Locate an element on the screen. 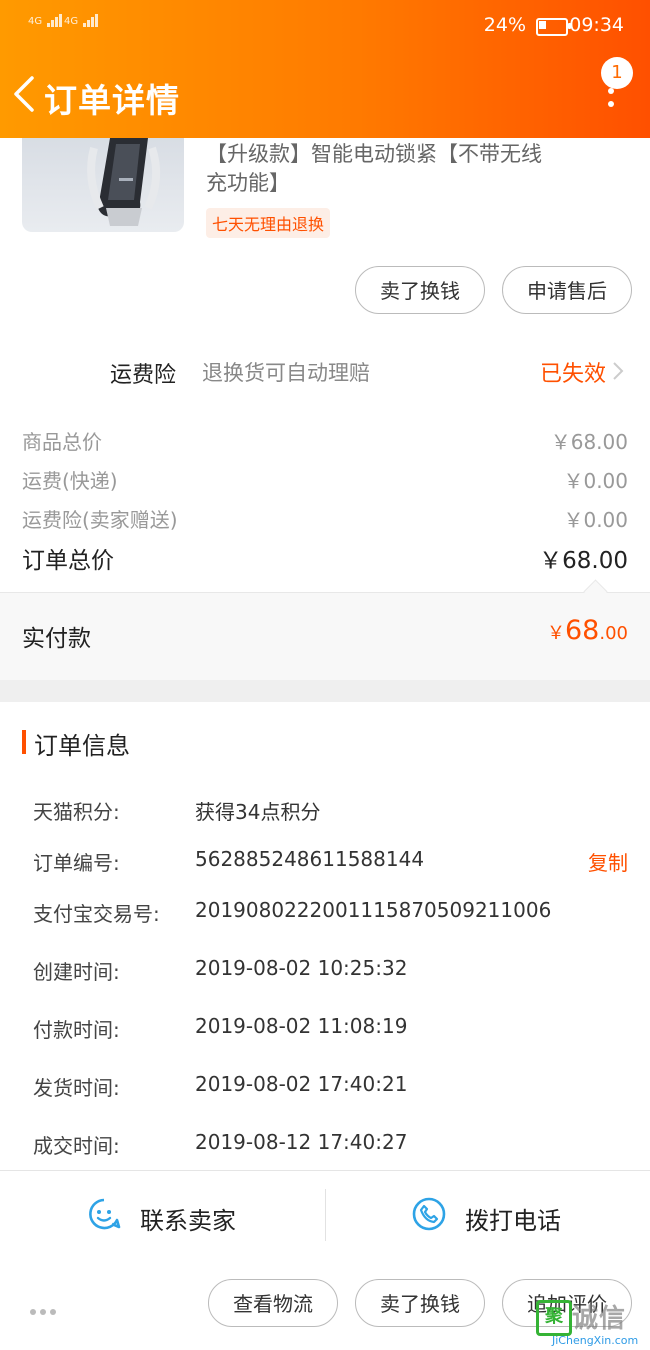 This screenshot has width=650, height=1350. info-value: 2019-08-02 11:08:19 is located at coordinates (301, 1026).